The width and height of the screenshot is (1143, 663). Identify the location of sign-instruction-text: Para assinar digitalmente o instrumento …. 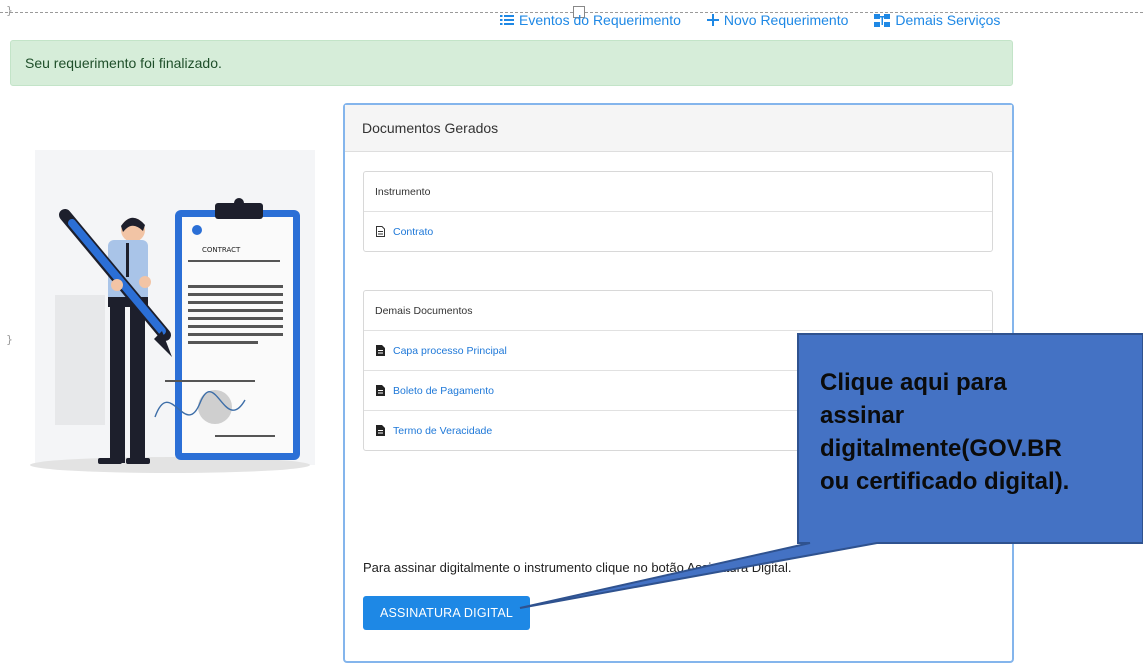
(577, 567).